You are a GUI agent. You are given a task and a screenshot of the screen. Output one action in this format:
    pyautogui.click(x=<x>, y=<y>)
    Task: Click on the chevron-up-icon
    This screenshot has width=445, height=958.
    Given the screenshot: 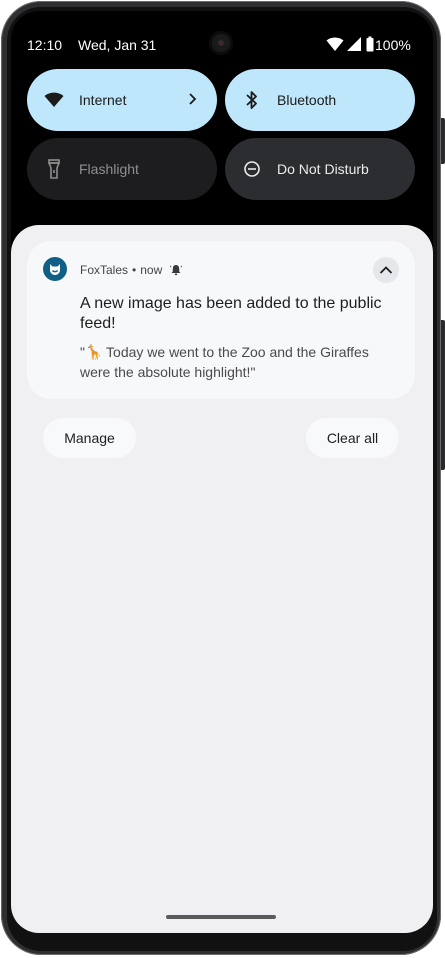 What is the action you would take?
    pyautogui.click(x=386, y=270)
    